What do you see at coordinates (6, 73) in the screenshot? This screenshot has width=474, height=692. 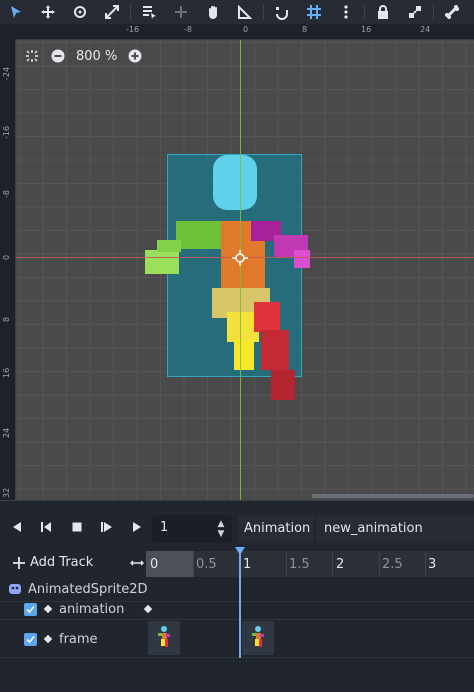 I see `ruler-label: -24` at bounding box center [6, 73].